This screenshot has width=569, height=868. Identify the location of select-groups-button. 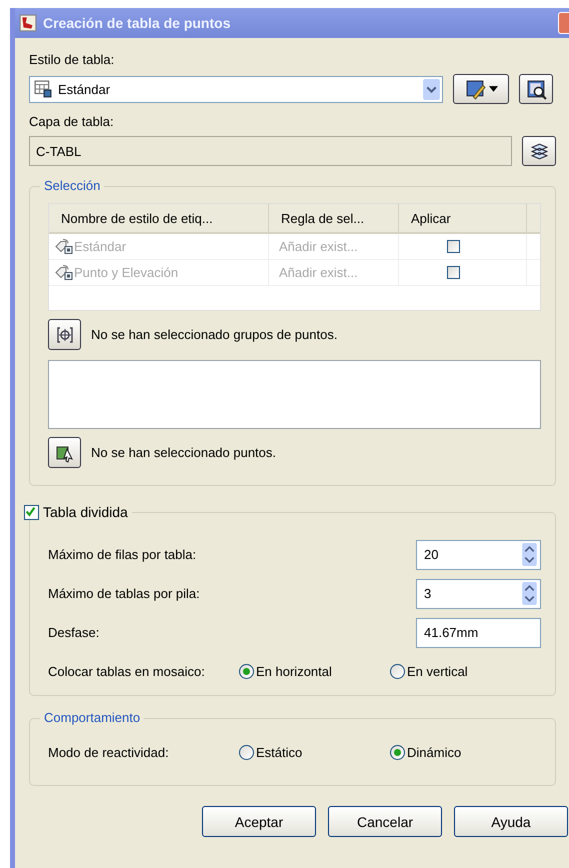
(64, 334).